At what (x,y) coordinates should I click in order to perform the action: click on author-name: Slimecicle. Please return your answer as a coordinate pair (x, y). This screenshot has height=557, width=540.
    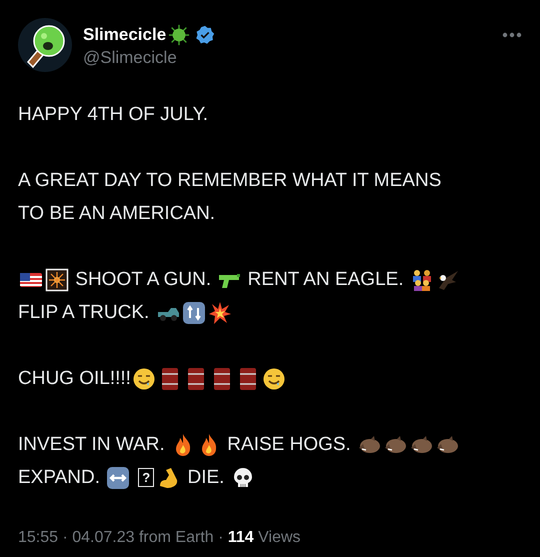
    Looking at the image, I should click on (124, 35).